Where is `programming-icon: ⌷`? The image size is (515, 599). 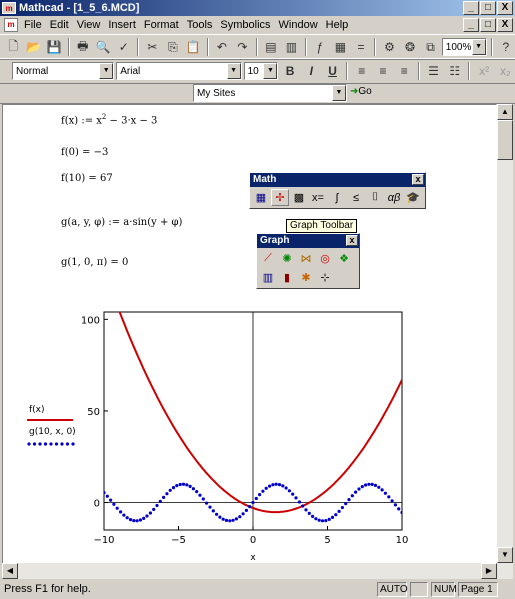 programming-icon: ⌷ is located at coordinates (375, 197).